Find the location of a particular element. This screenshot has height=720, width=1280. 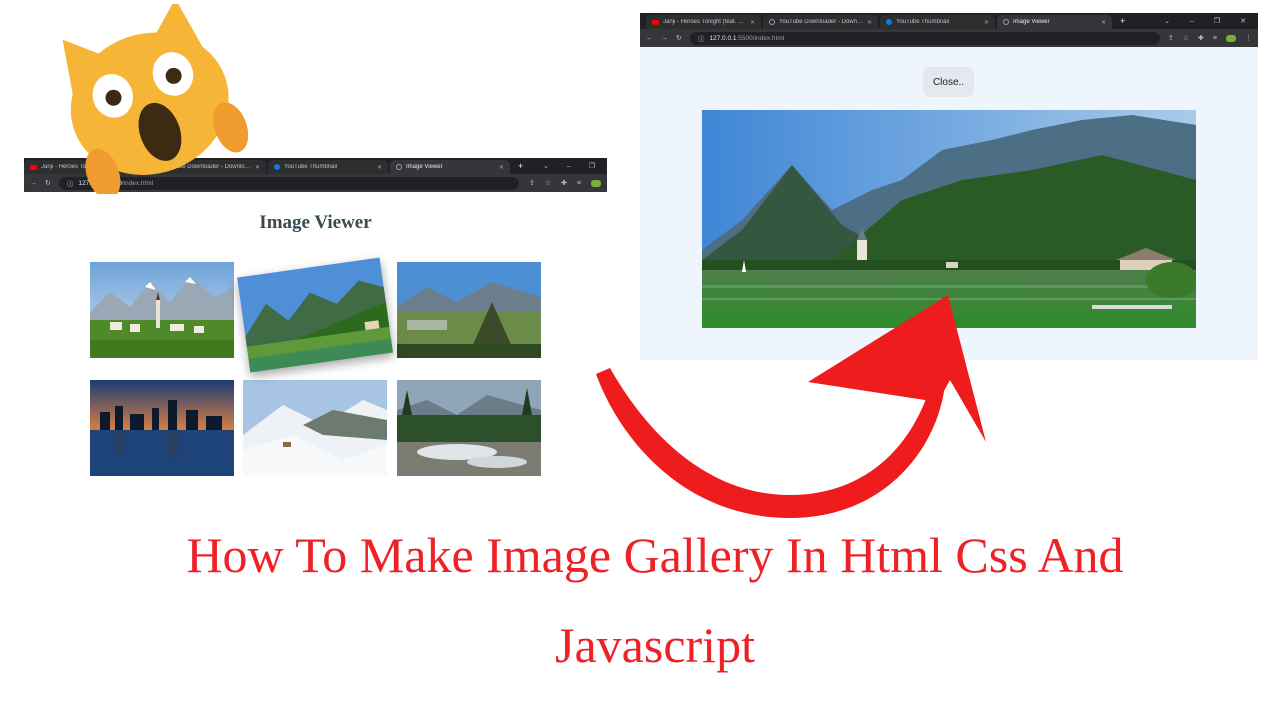

info-icon: ⓘ is located at coordinates (701, 39).